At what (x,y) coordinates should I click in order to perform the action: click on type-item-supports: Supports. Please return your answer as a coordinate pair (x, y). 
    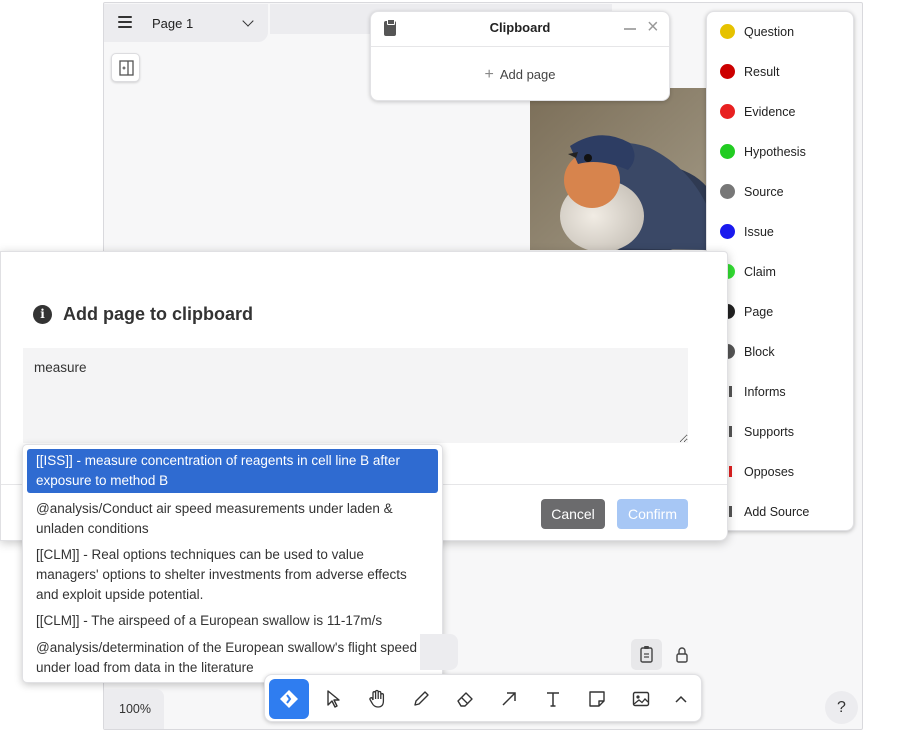
    Looking at the image, I should click on (781, 432).